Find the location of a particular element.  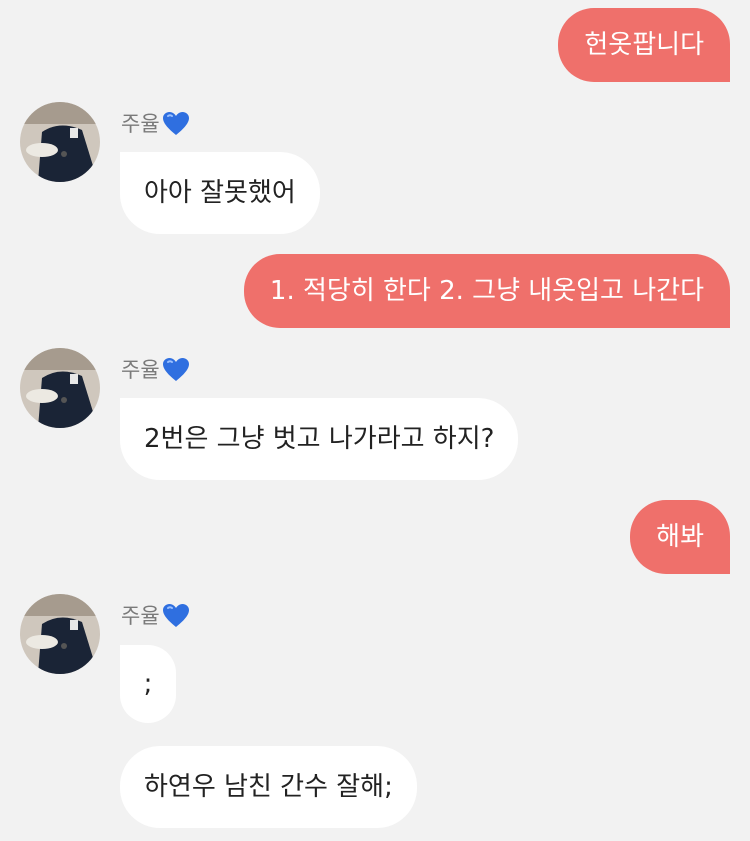

message-text: 해봐 is located at coordinates (680, 537).